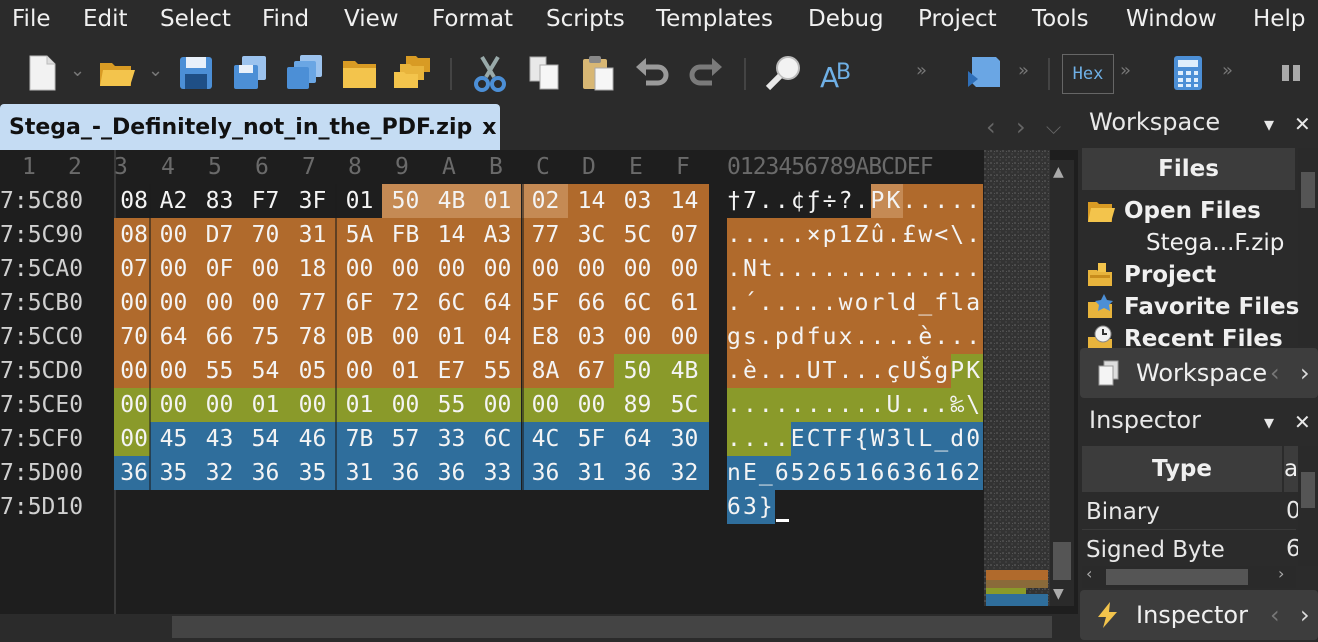  What do you see at coordinates (714, 19) in the screenshot?
I see `menu-templates: Templates` at bounding box center [714, 19].